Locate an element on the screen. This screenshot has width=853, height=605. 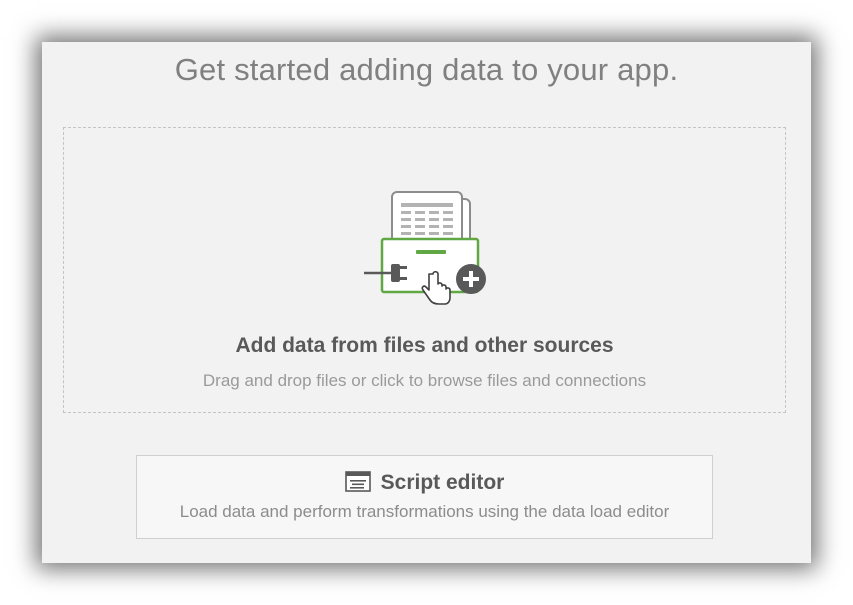
script-editor-icon is located at coordinates (357, 481).